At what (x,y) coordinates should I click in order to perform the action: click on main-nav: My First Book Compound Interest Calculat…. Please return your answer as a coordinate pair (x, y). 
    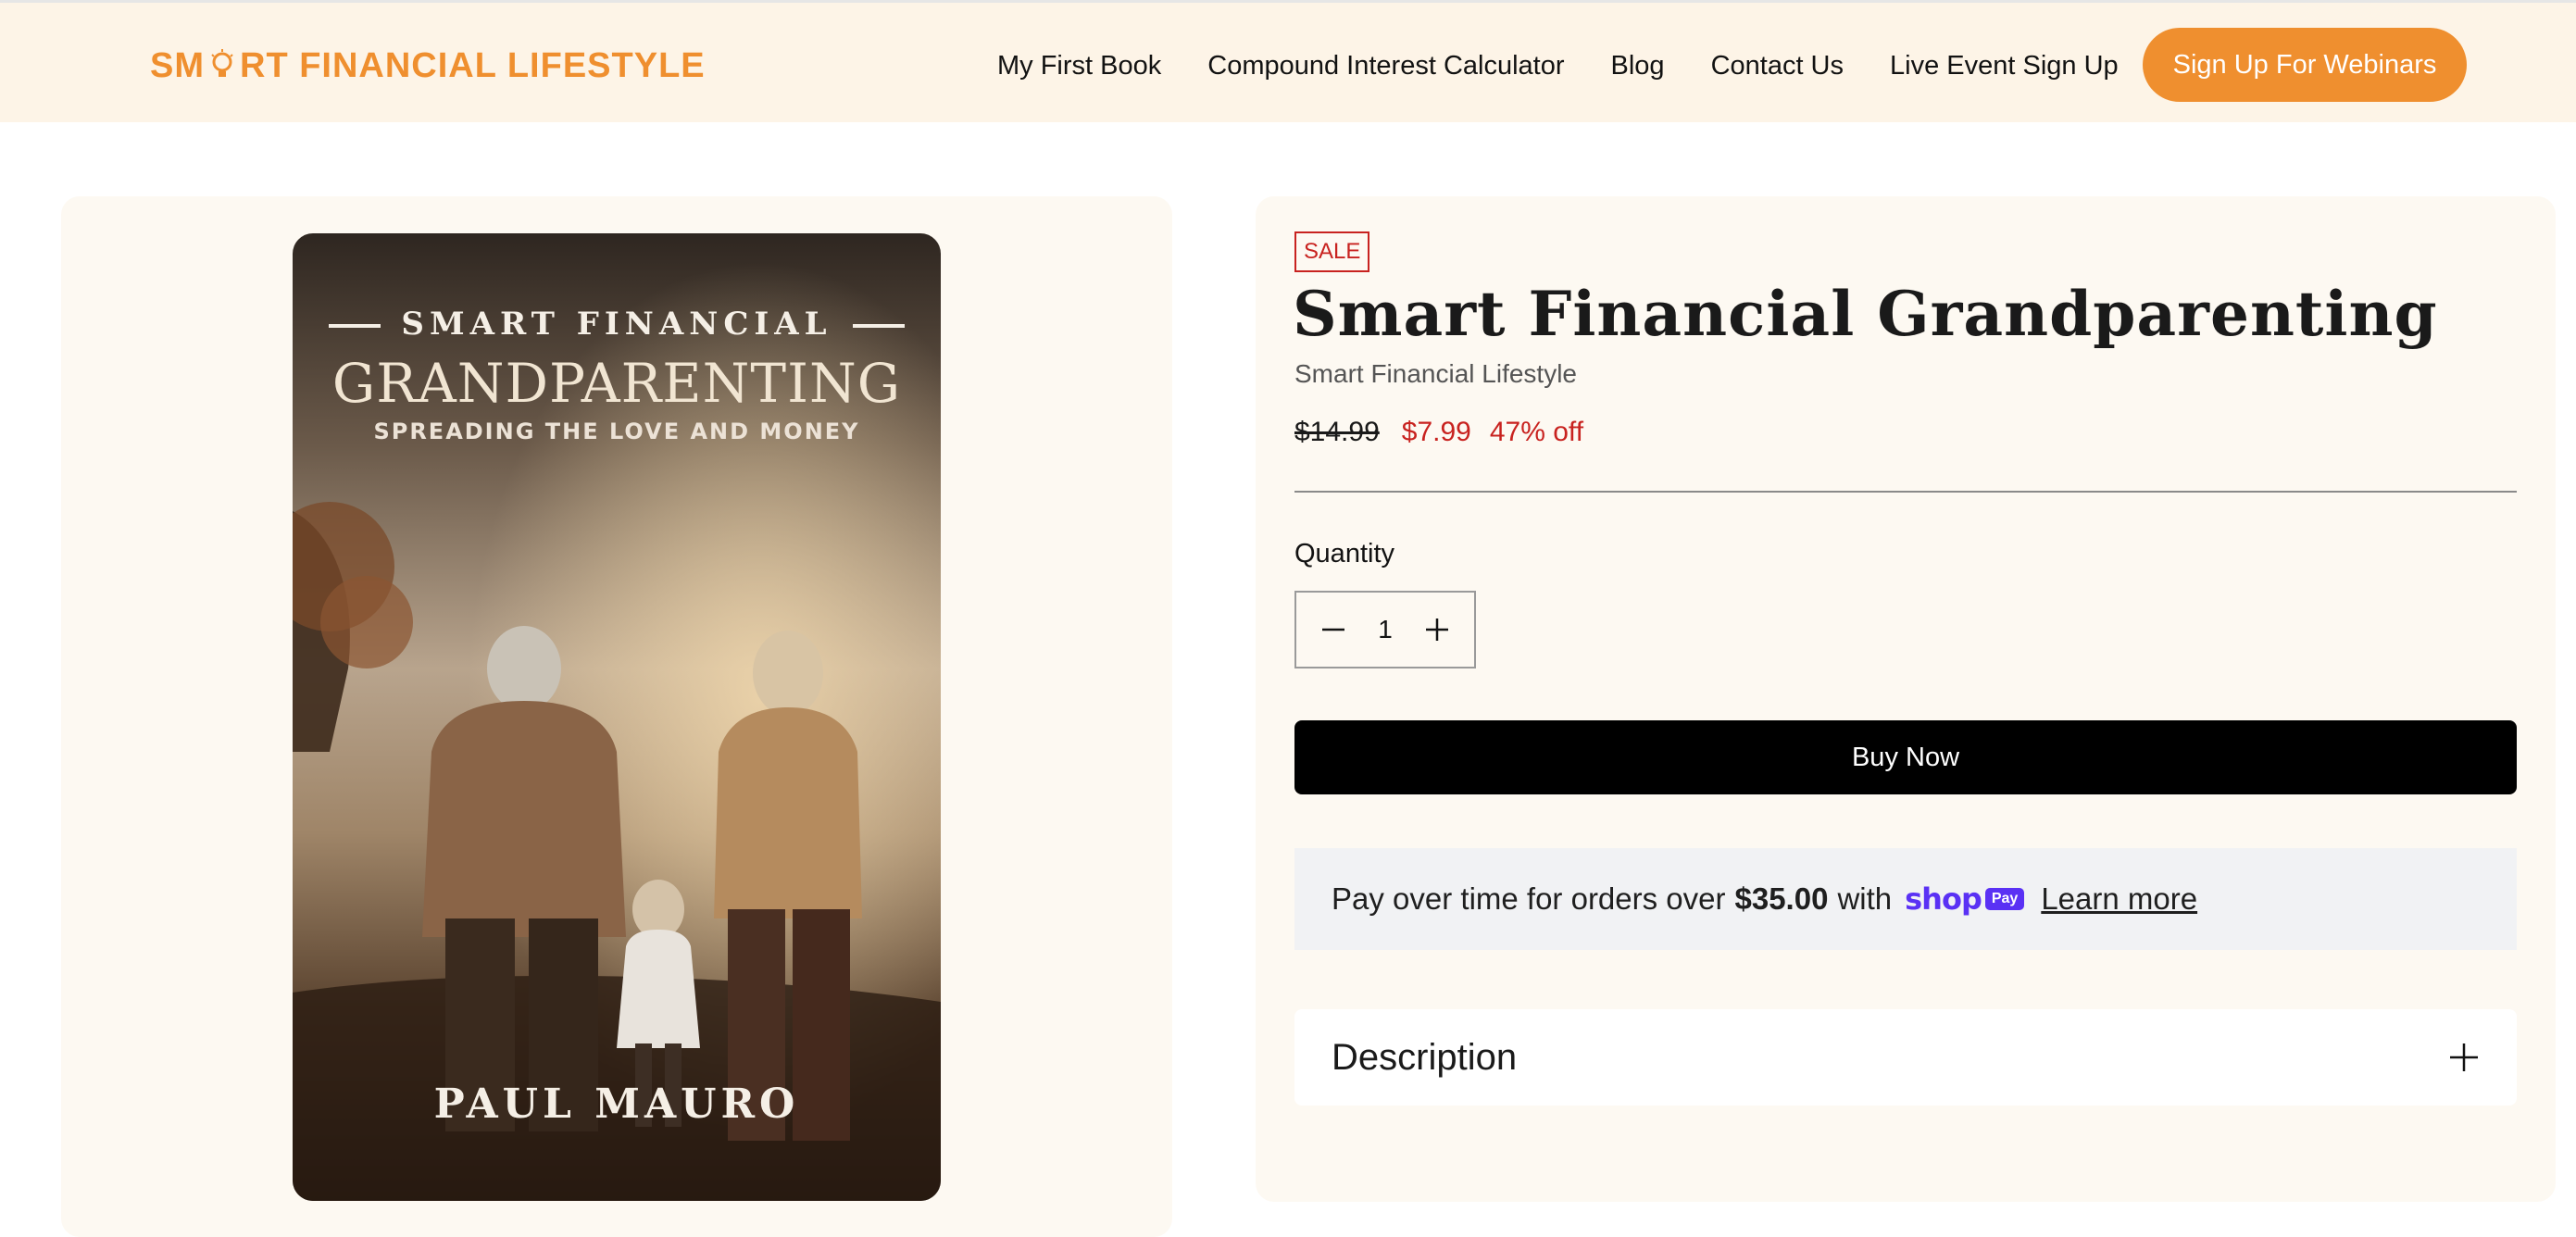
    Looking at the image, I should click on (1558, 66).